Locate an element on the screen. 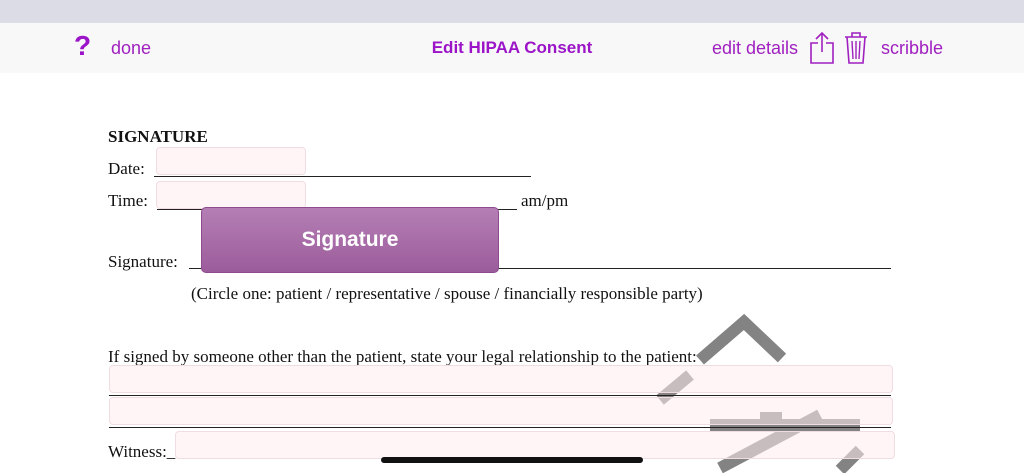 The image size is (1024, 473). signature-button: Signature is located at coordinates (350, 240).